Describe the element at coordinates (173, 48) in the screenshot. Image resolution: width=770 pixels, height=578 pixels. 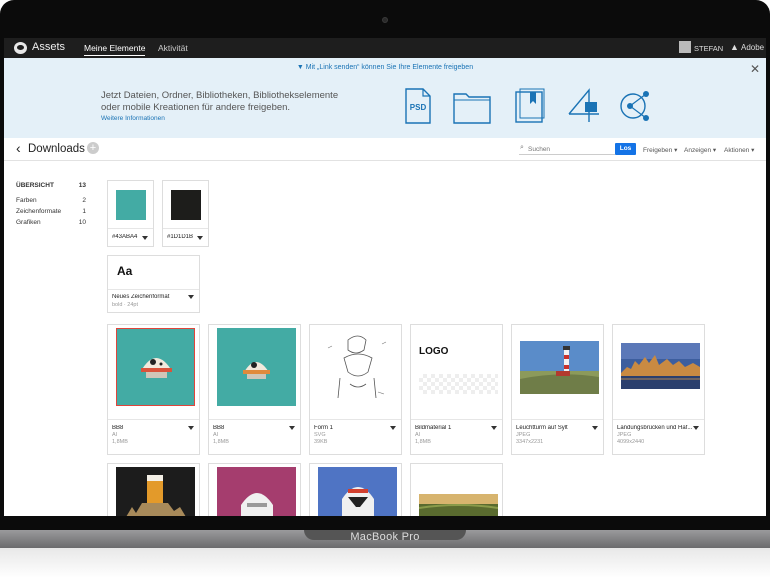
I see `tab-activity: Aktivität` at that location.